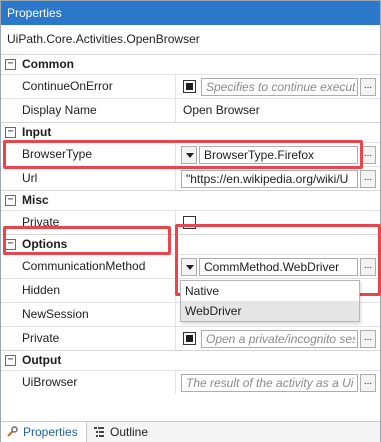  I want to click on communication-method-name-highlight, so click(87, 240).